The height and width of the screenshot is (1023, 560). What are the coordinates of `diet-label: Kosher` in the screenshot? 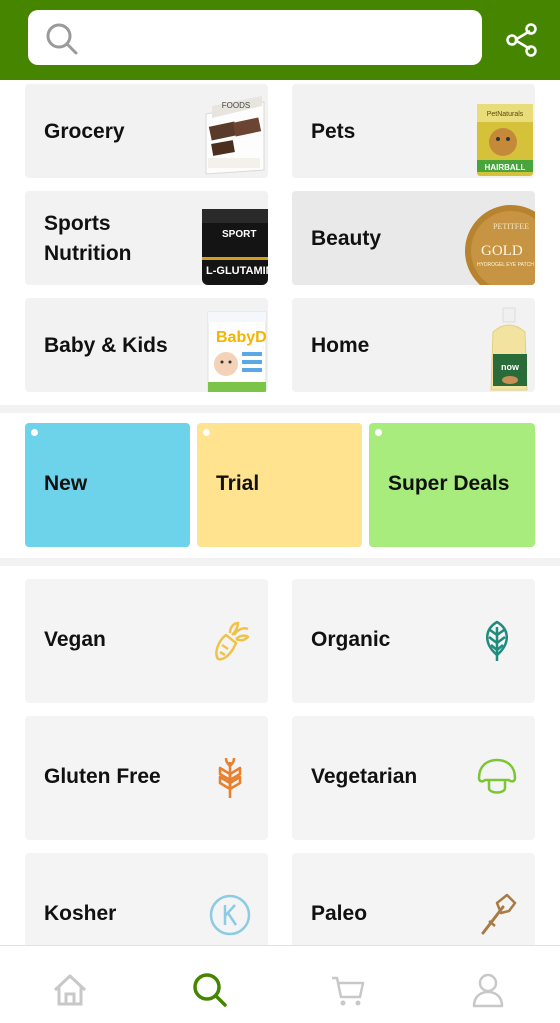 It's located at (80, 913).